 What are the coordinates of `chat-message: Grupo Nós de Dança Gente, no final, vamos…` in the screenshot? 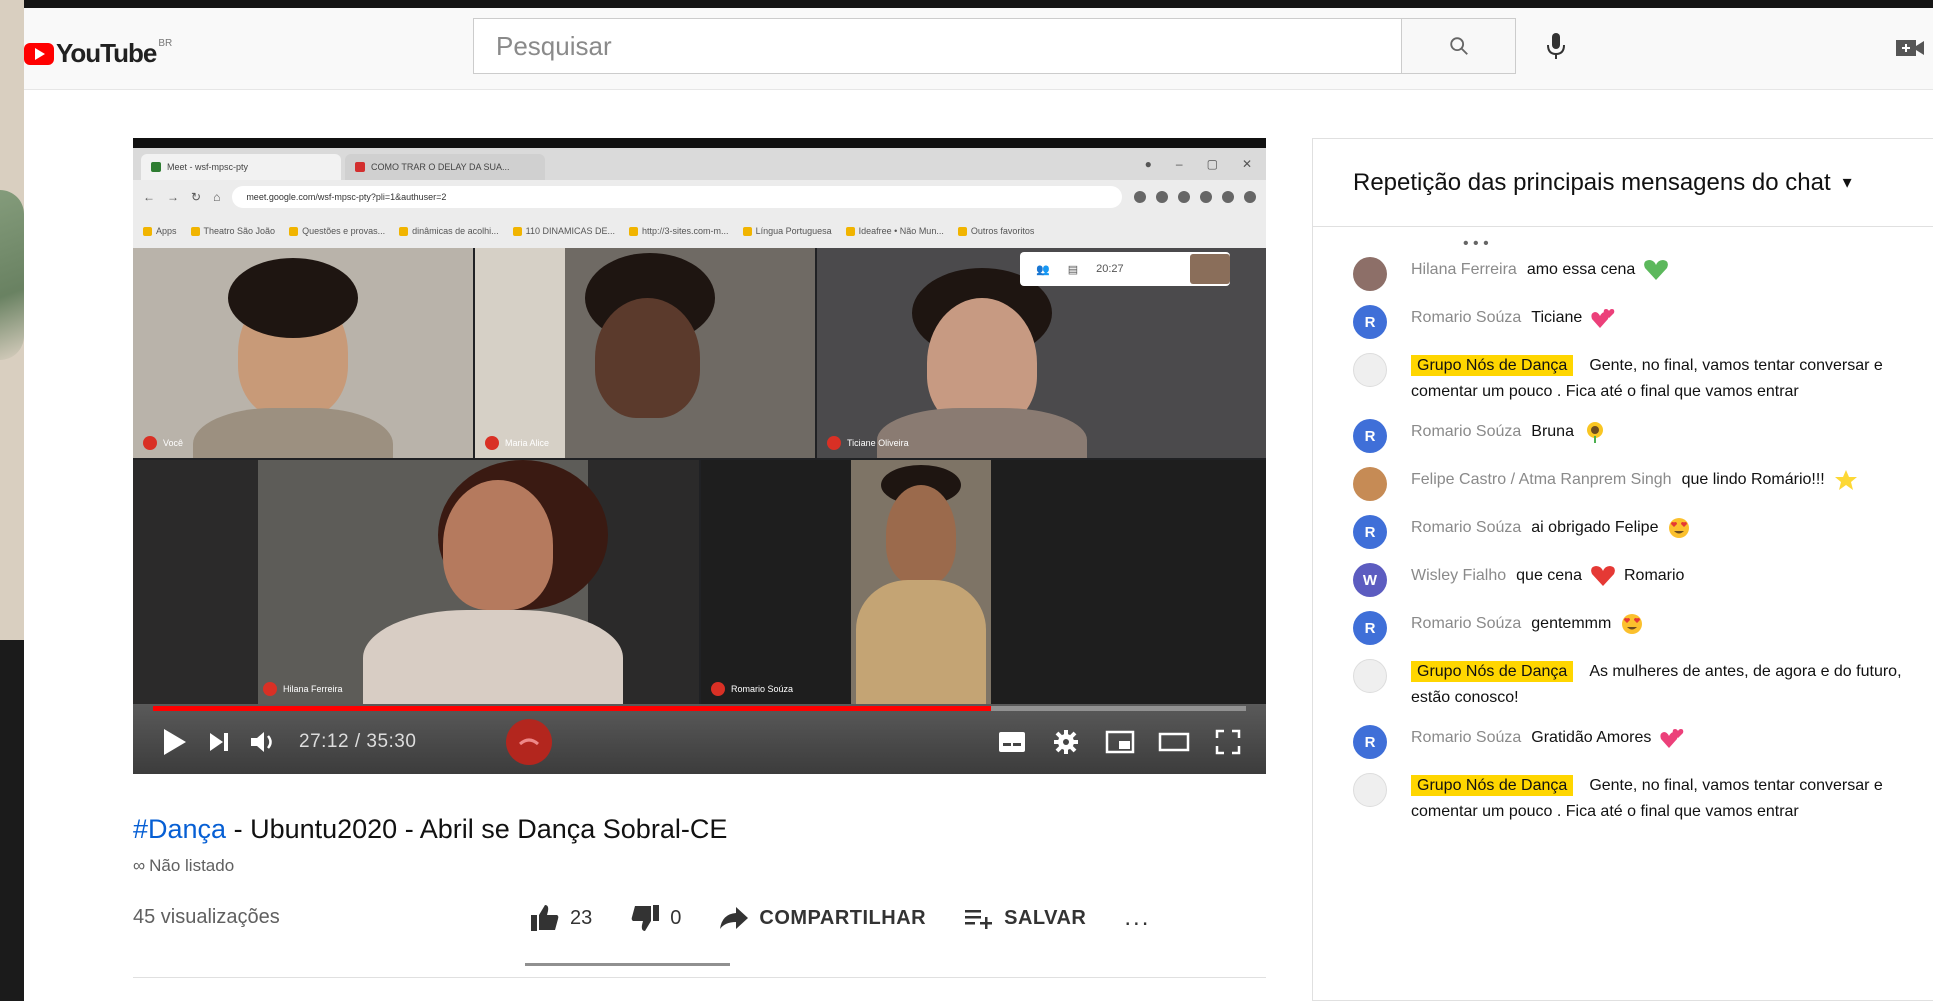 It's located at (1643, 379).